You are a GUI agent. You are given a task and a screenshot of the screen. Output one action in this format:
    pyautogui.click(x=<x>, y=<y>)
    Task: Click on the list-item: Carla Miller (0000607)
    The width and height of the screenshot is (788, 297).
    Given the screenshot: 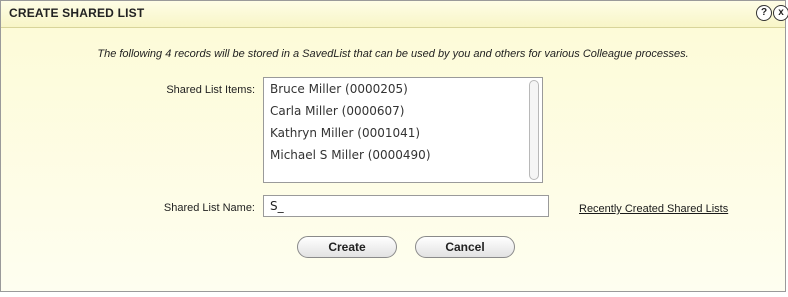 What is the action you would take?
    pyautogui.click(x=403, y=111)
    